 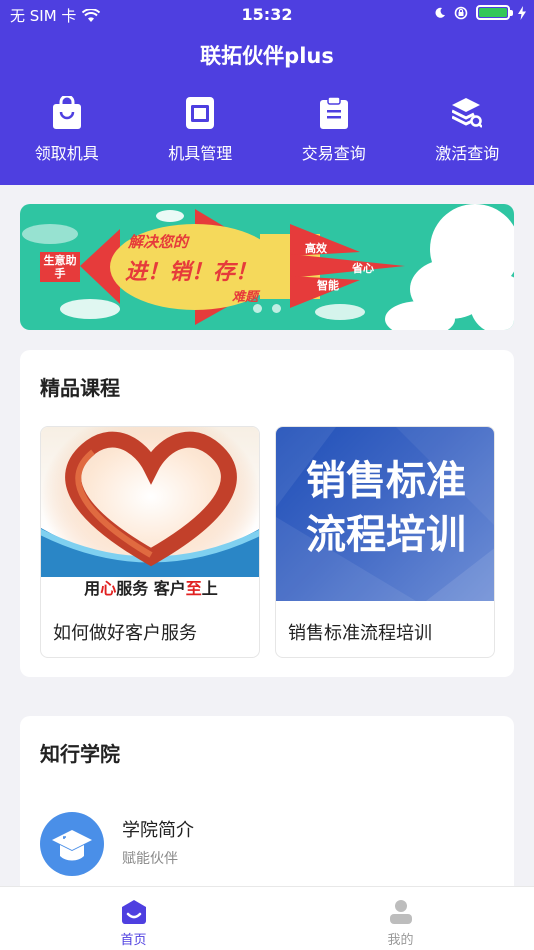 I want to click on clipboard-icon, so click(x=333, y=112).